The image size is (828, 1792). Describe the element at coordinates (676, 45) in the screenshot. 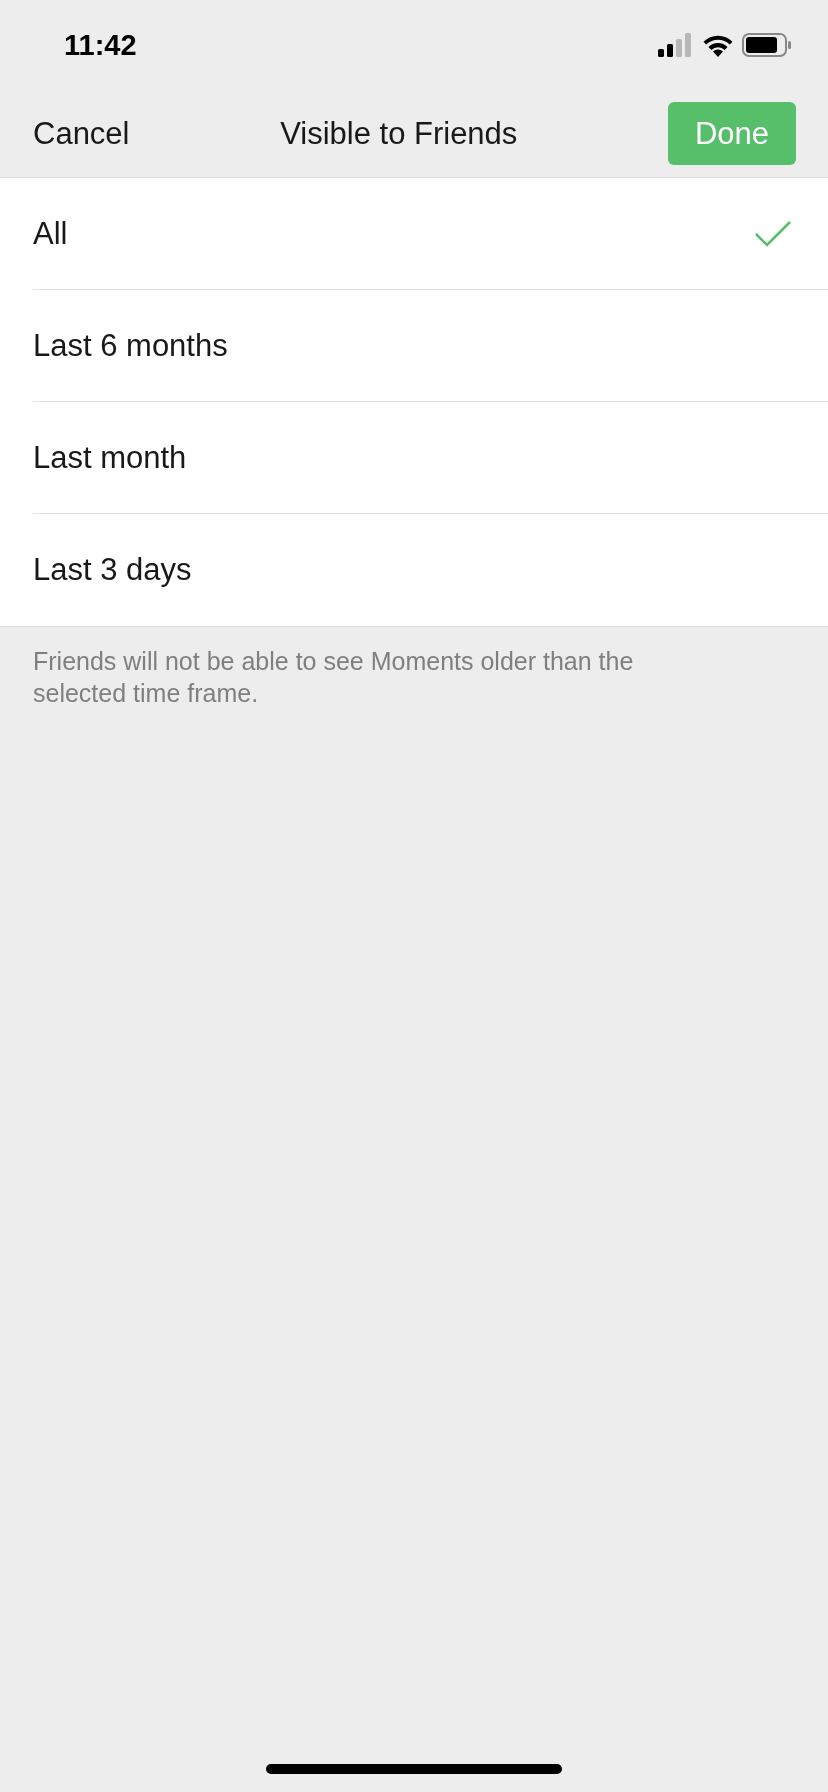

I see `signal-icon` at that location.